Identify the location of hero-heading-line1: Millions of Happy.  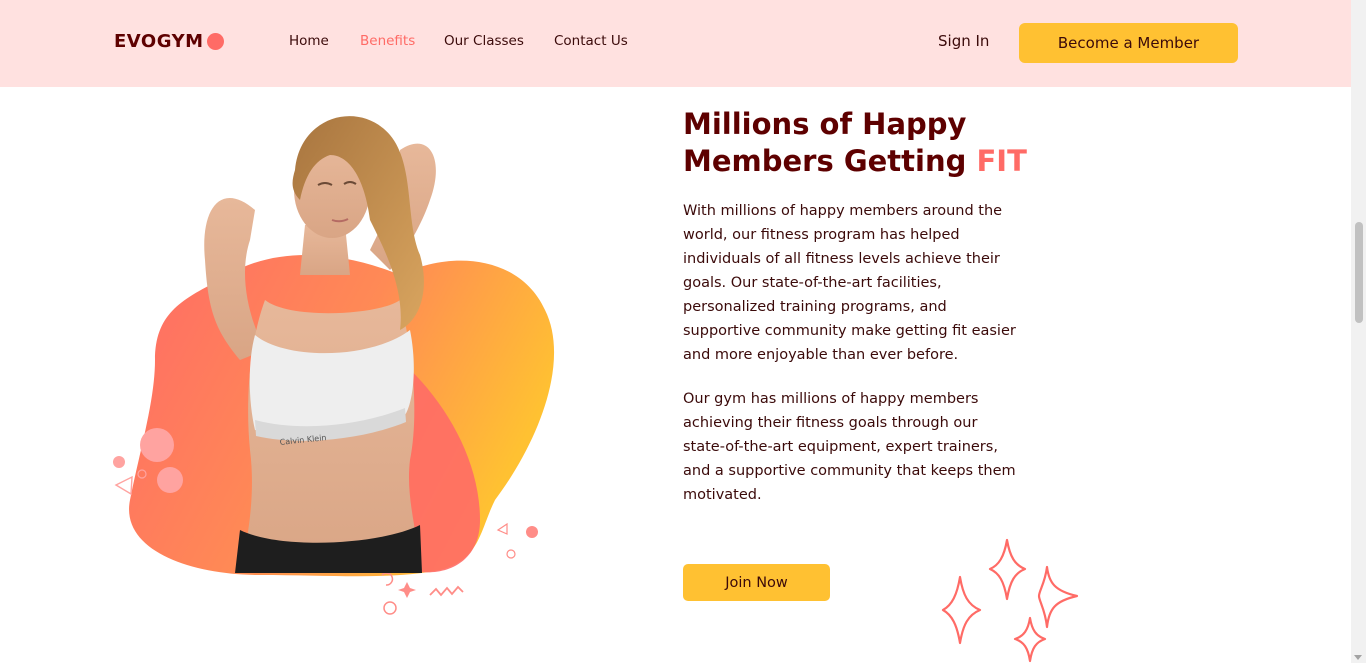
(825, 124).